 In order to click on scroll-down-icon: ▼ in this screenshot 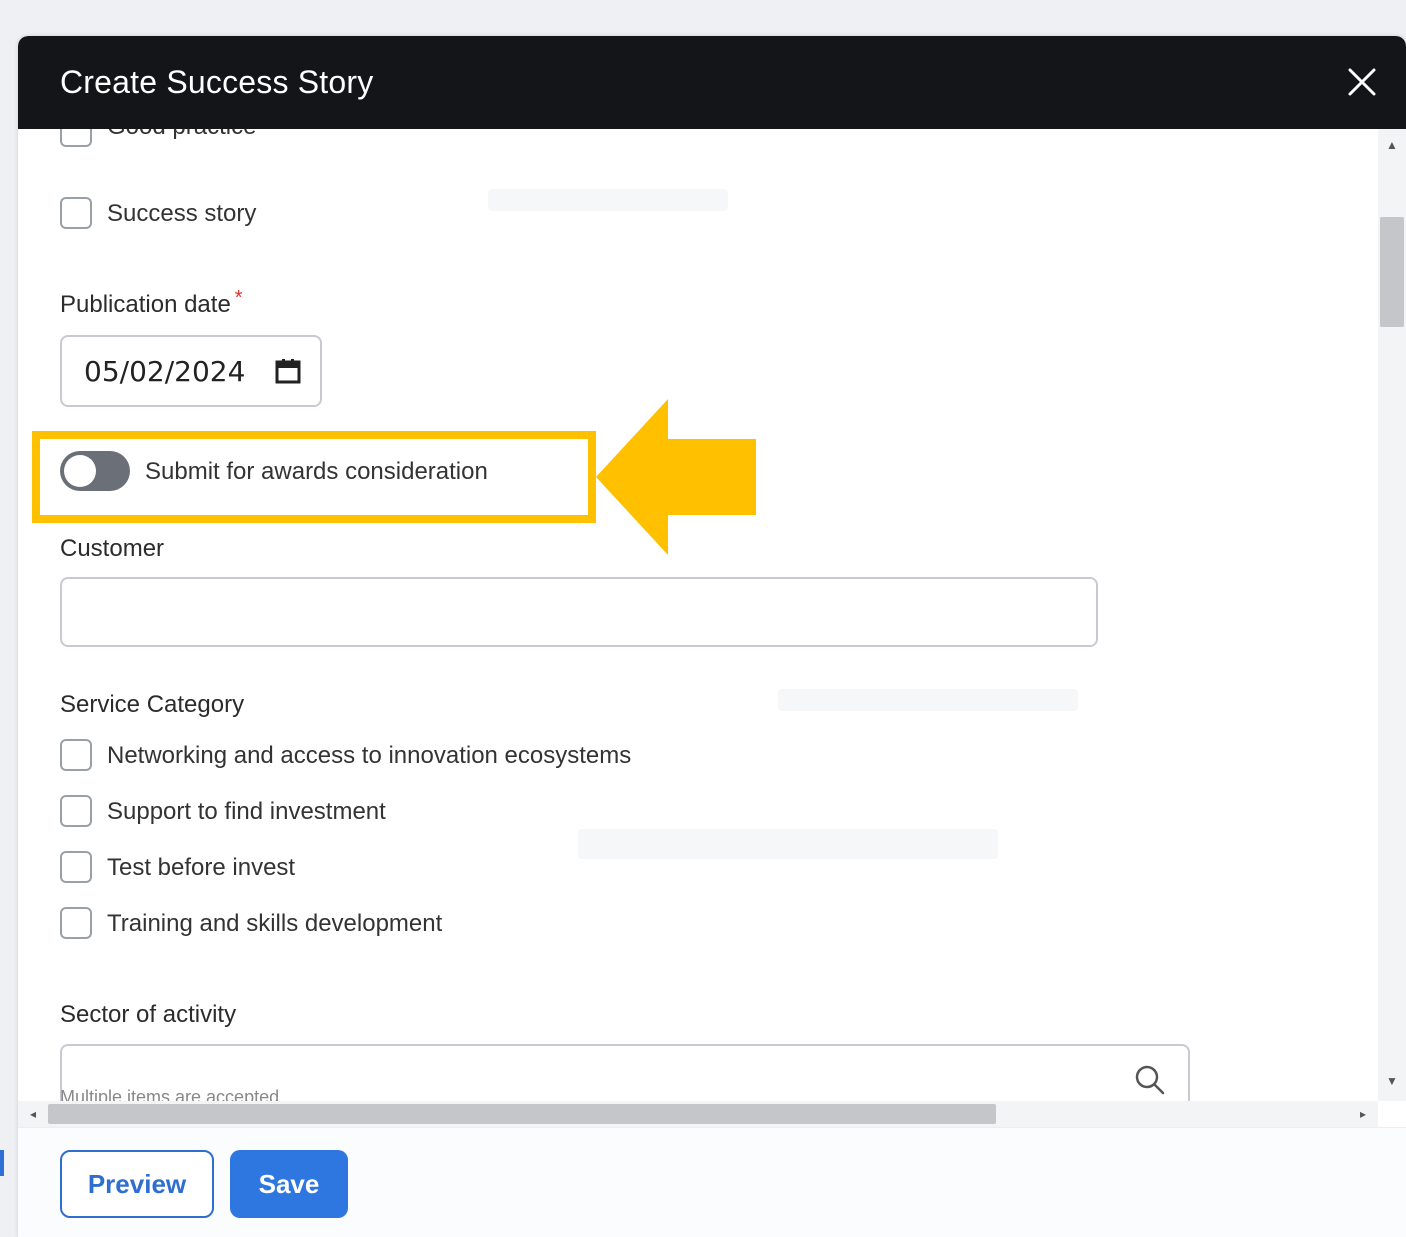, I will do `click(1392, 1081)`.